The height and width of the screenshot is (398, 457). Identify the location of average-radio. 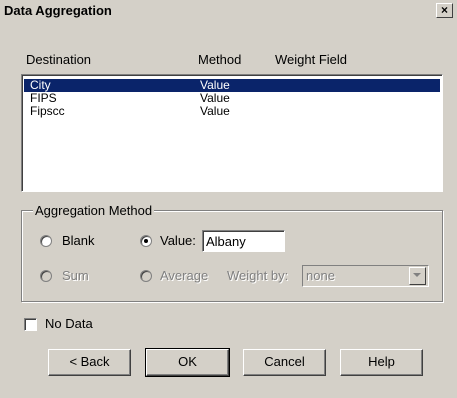
(146, 276).